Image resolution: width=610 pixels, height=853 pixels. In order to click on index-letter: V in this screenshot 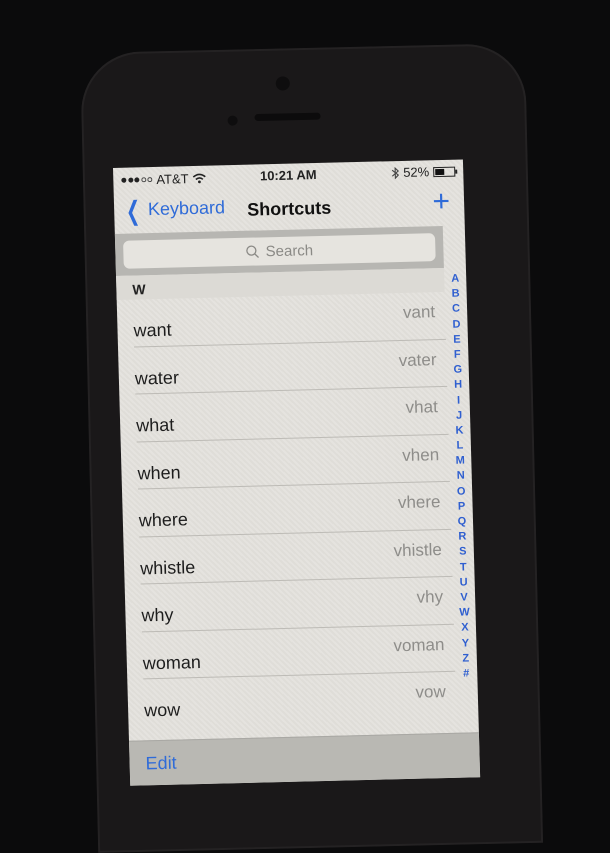, I will do `click(464, 597)`.